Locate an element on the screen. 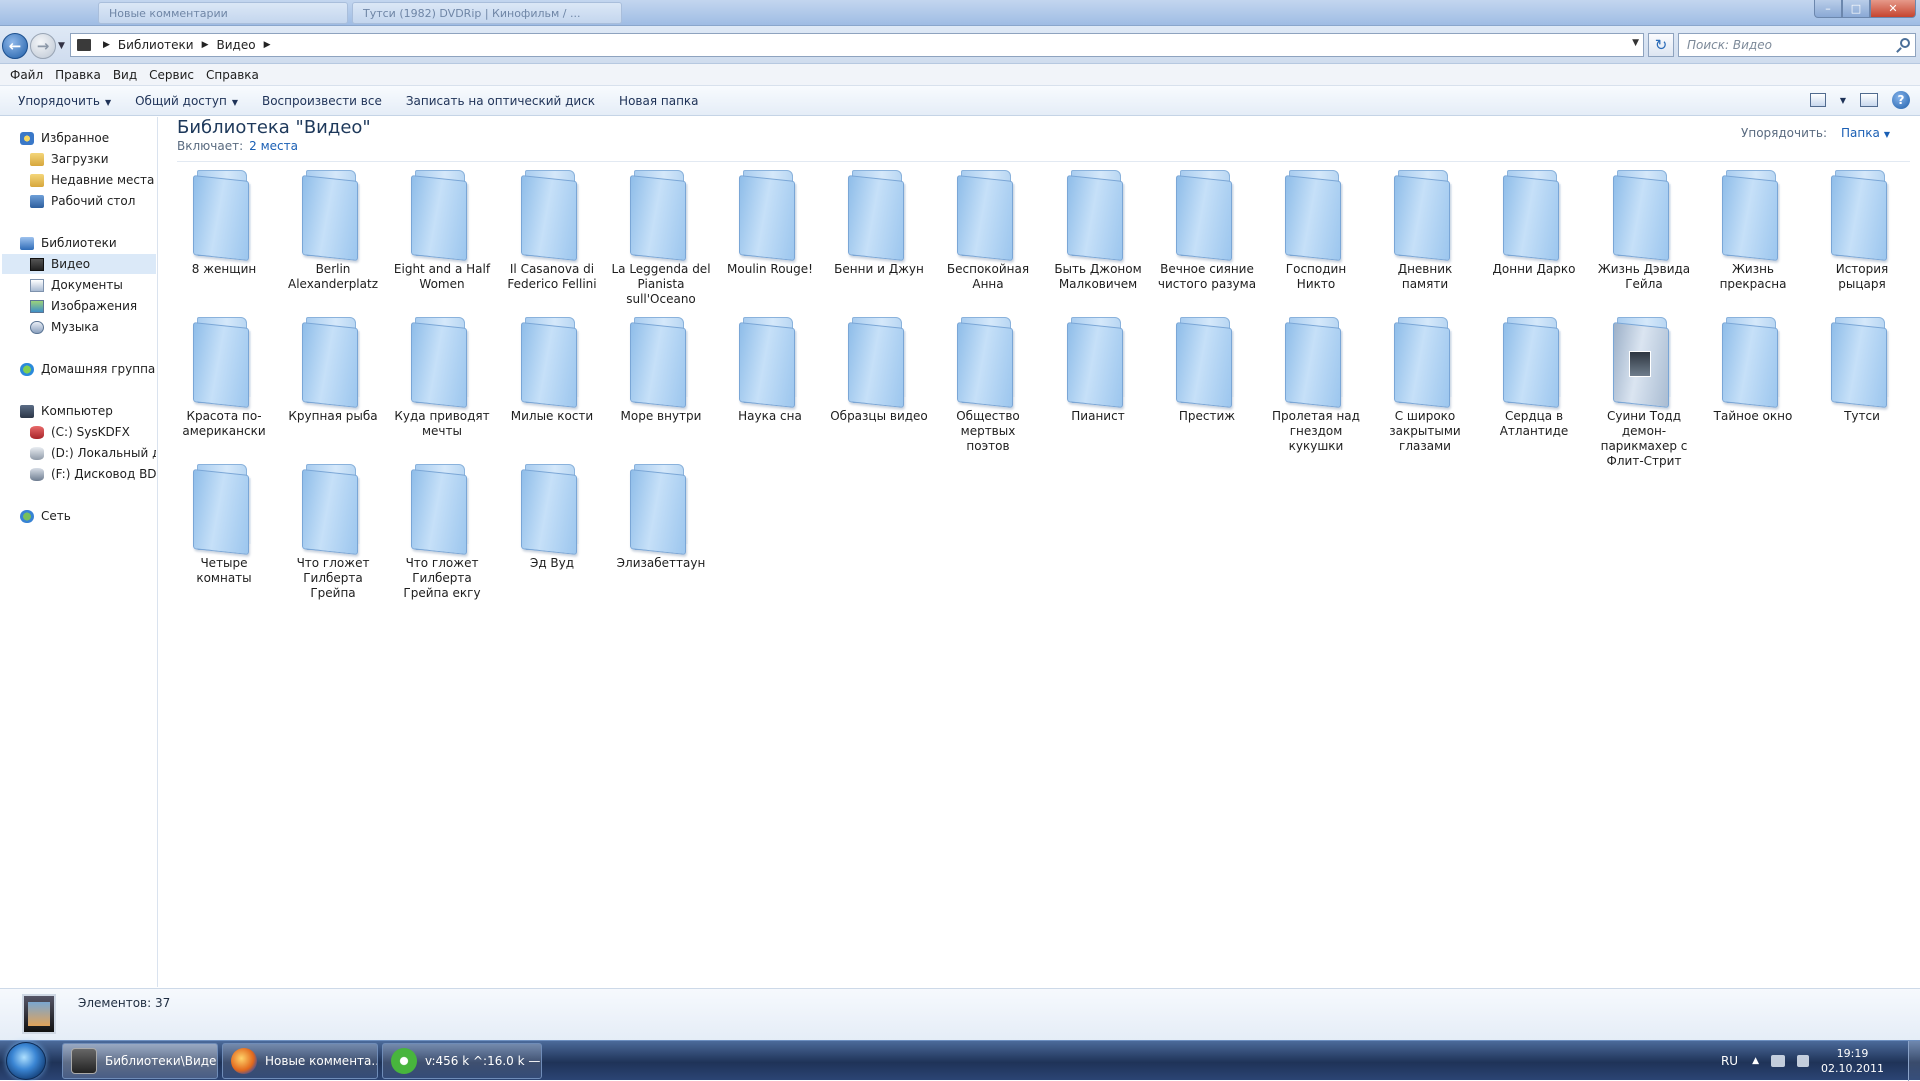 The height and width of the screenshot is (1081, 1920). folder-label: Господин Никто is located at coordinates (1316, 276).